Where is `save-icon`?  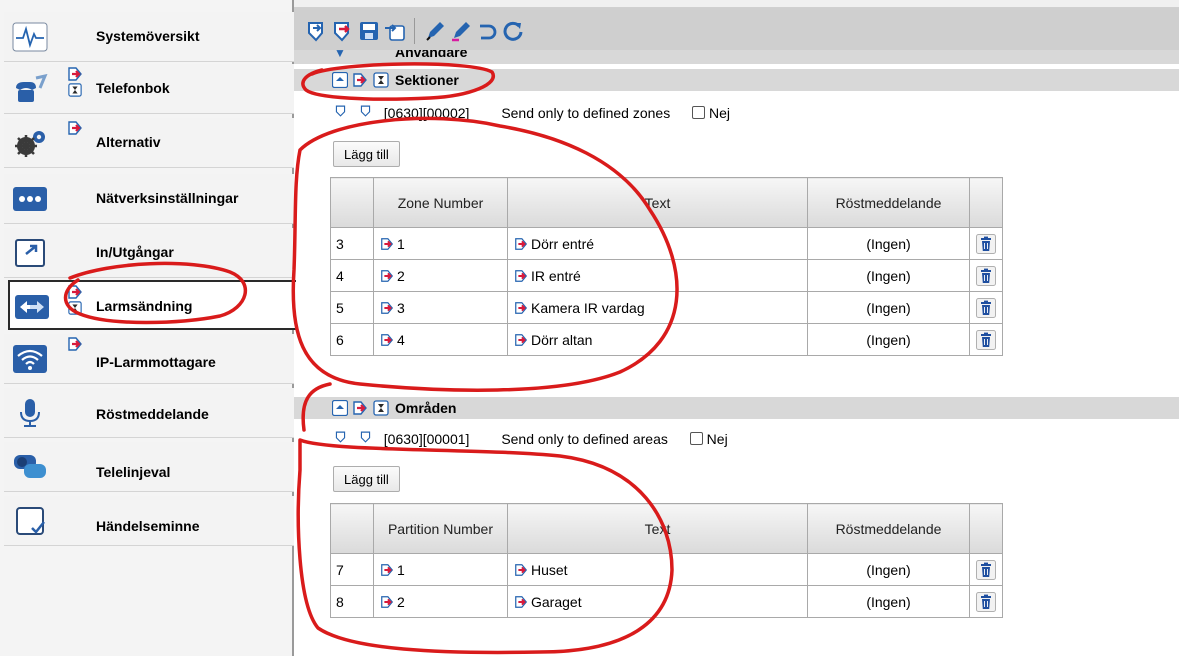
save-icon is located at coordinates (369, 31).